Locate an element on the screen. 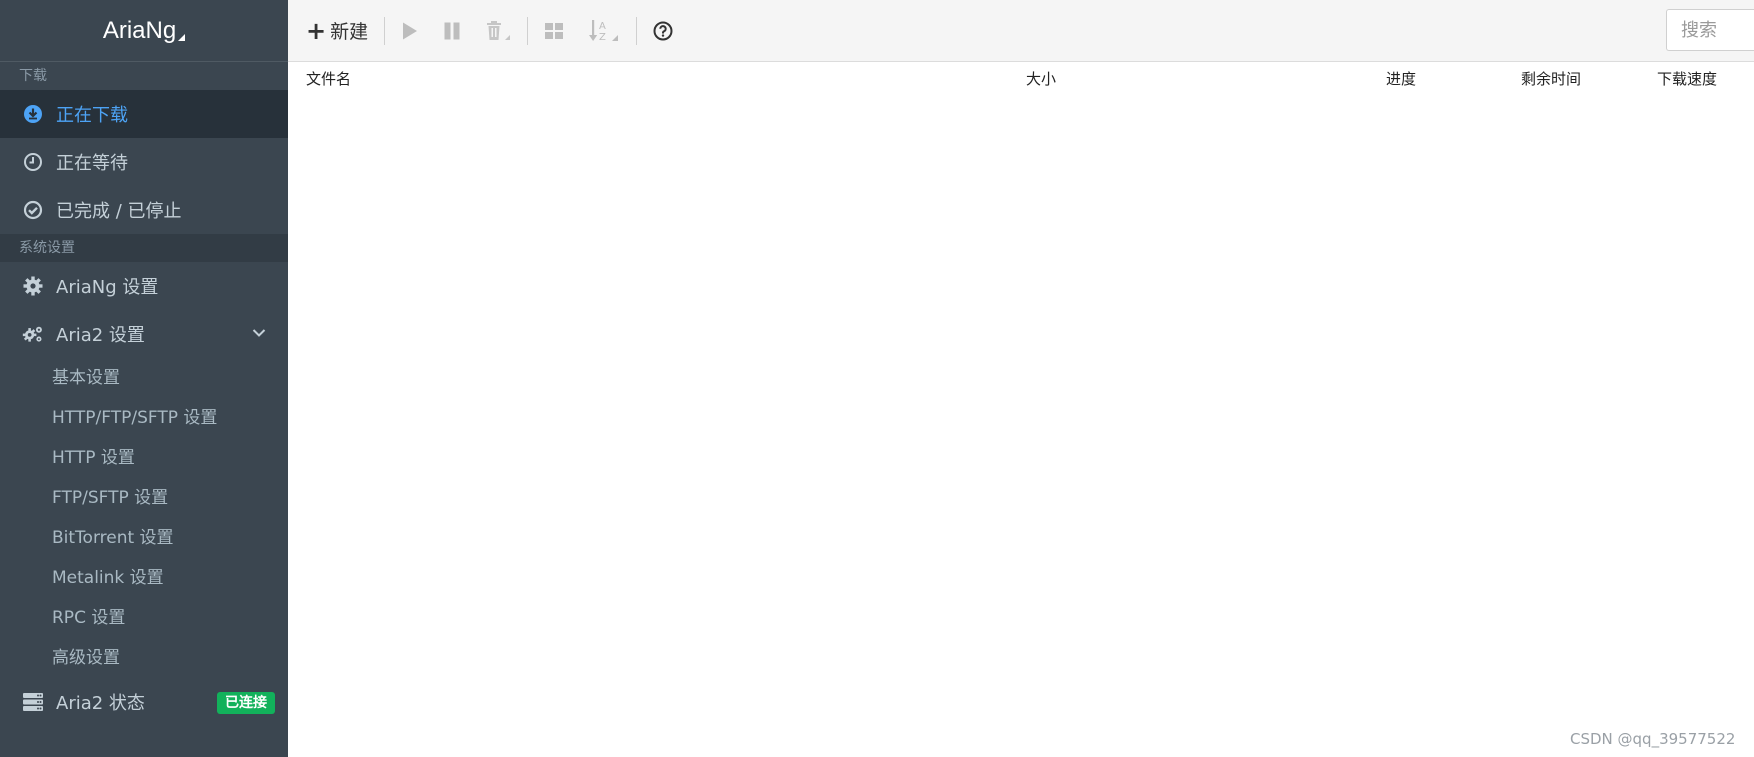  sidebar-item-stopped: 已完成 / 已停止 is located at coordinates (144, 210).